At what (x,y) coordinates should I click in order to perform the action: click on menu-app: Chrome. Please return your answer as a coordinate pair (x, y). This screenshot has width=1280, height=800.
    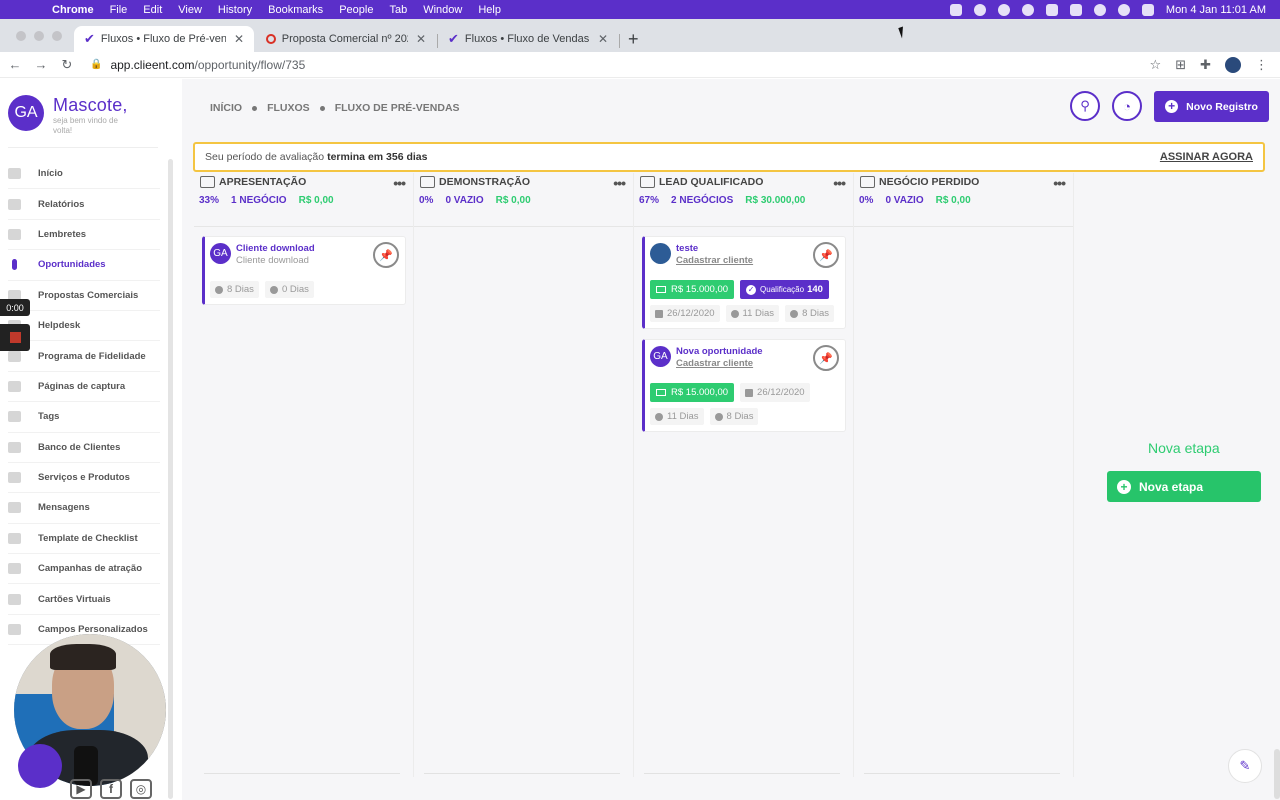
    Looking at the image, I should click on (73, 10).